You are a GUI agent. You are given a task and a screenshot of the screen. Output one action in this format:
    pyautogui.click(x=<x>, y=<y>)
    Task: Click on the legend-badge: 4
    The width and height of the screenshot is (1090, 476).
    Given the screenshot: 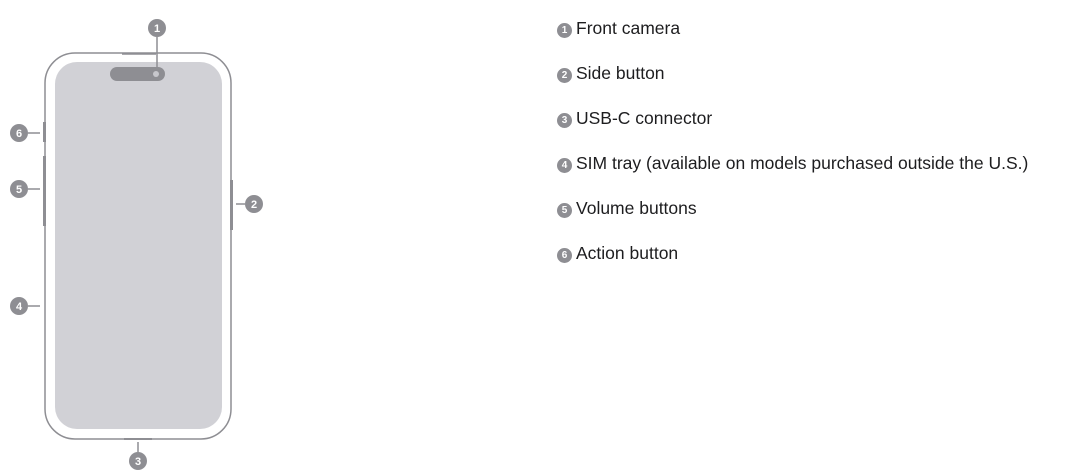 What is the action you would take?
    pyautogui.click(x=564, y=165)
    